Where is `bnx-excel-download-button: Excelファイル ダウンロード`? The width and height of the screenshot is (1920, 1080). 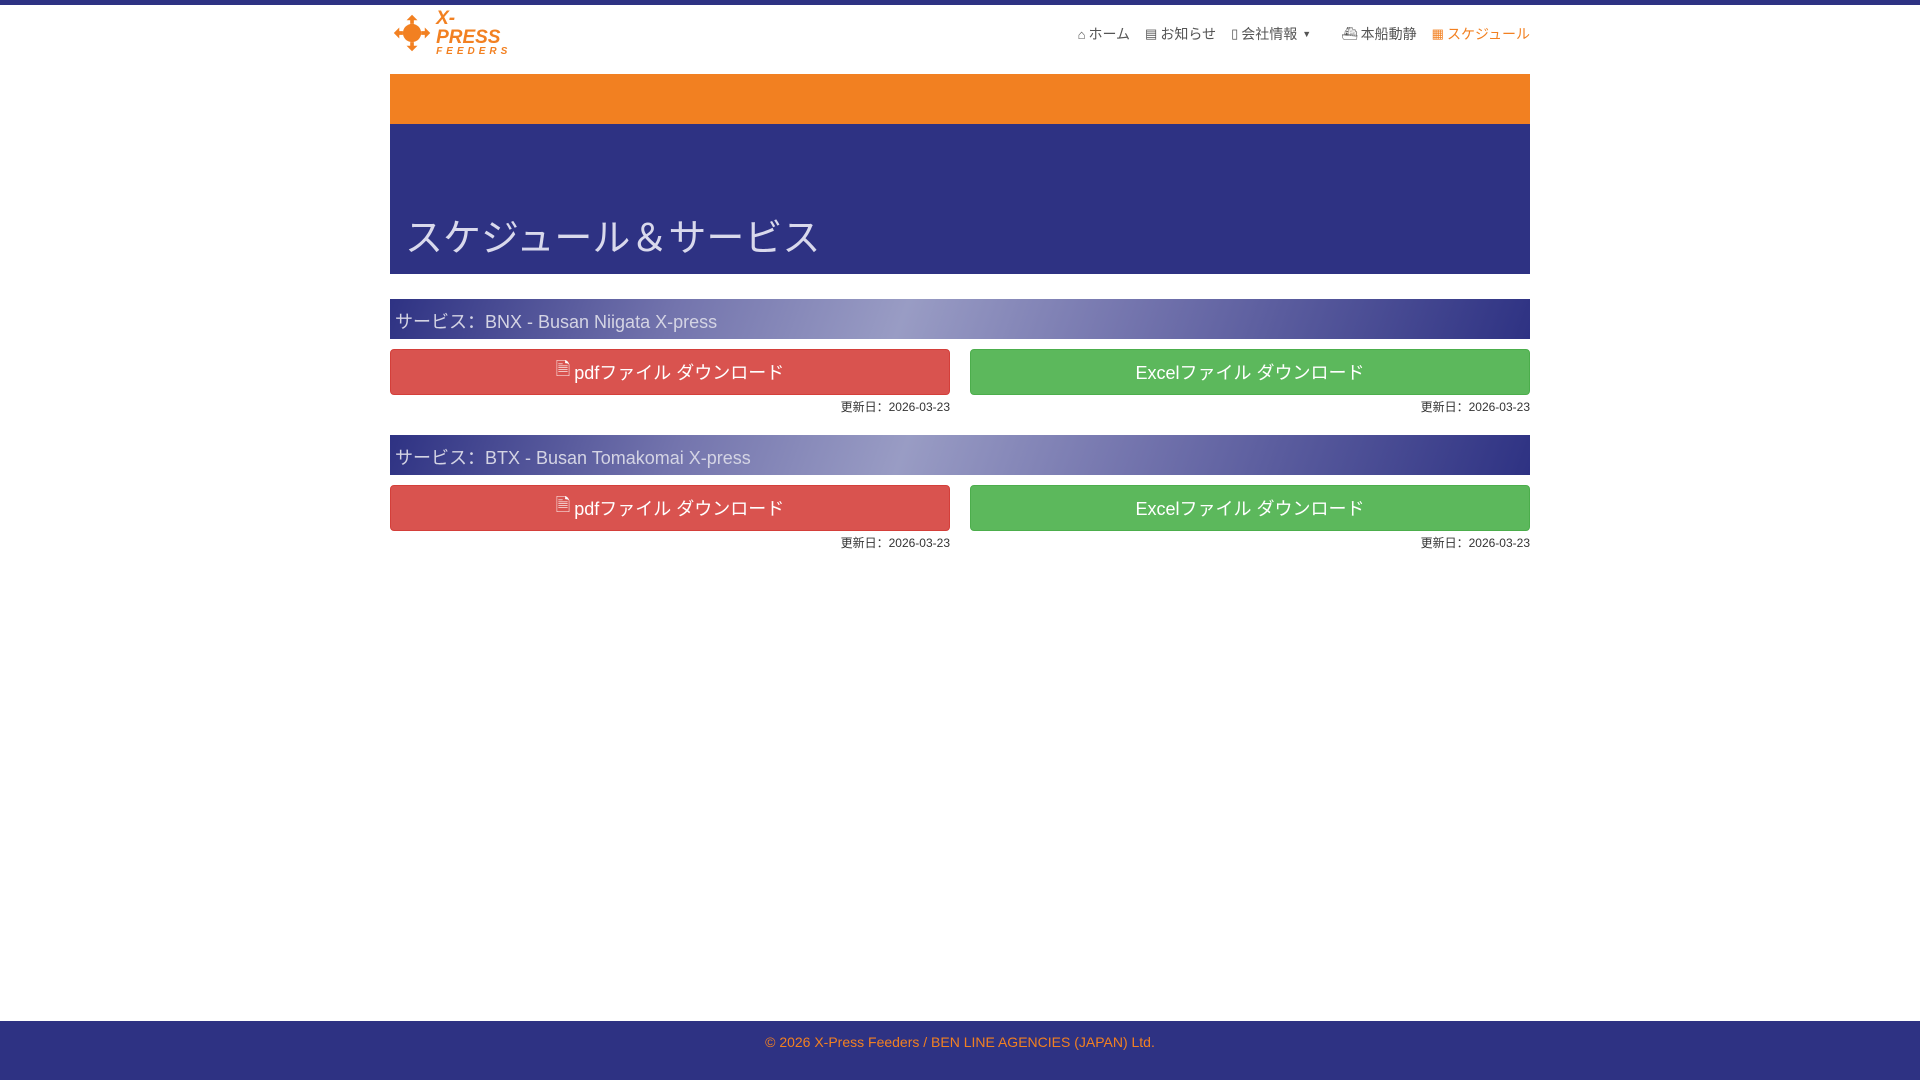
bnx-excel-download-button: Excelファイル ダウンロード is located at coordinates (1250, 372).